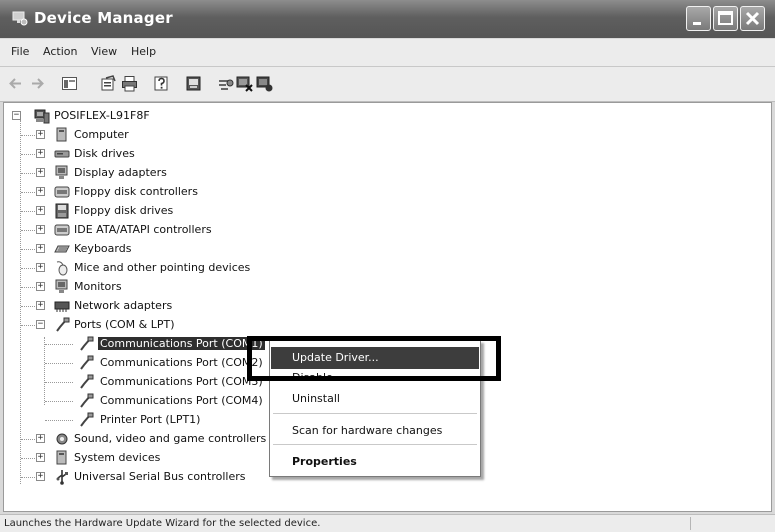 The width and height of the screenshot is (775, 532). Describe the element at coordinates (154, 154) in the screenshot. I see `tree-item-disk-drives: + Disk drives` at that location.